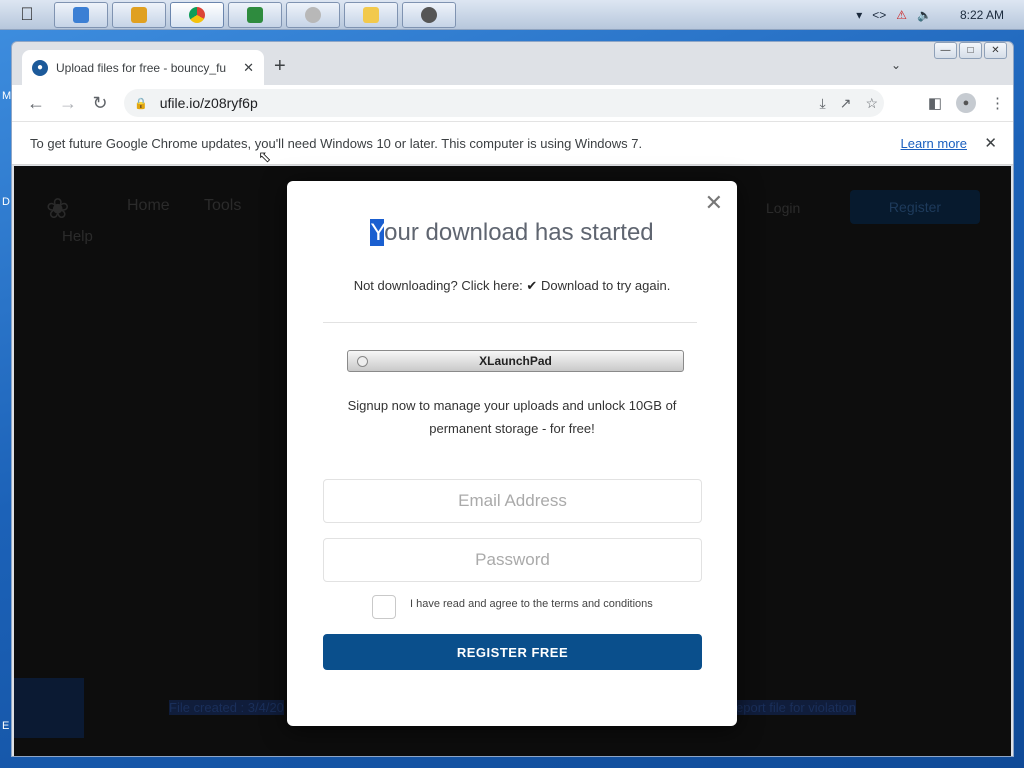 The height and width of the screenshot is (768, 1024). Describe the element at coordinates (783, 208) in the screenshot. I see `site-nav-login: Login` at that location.